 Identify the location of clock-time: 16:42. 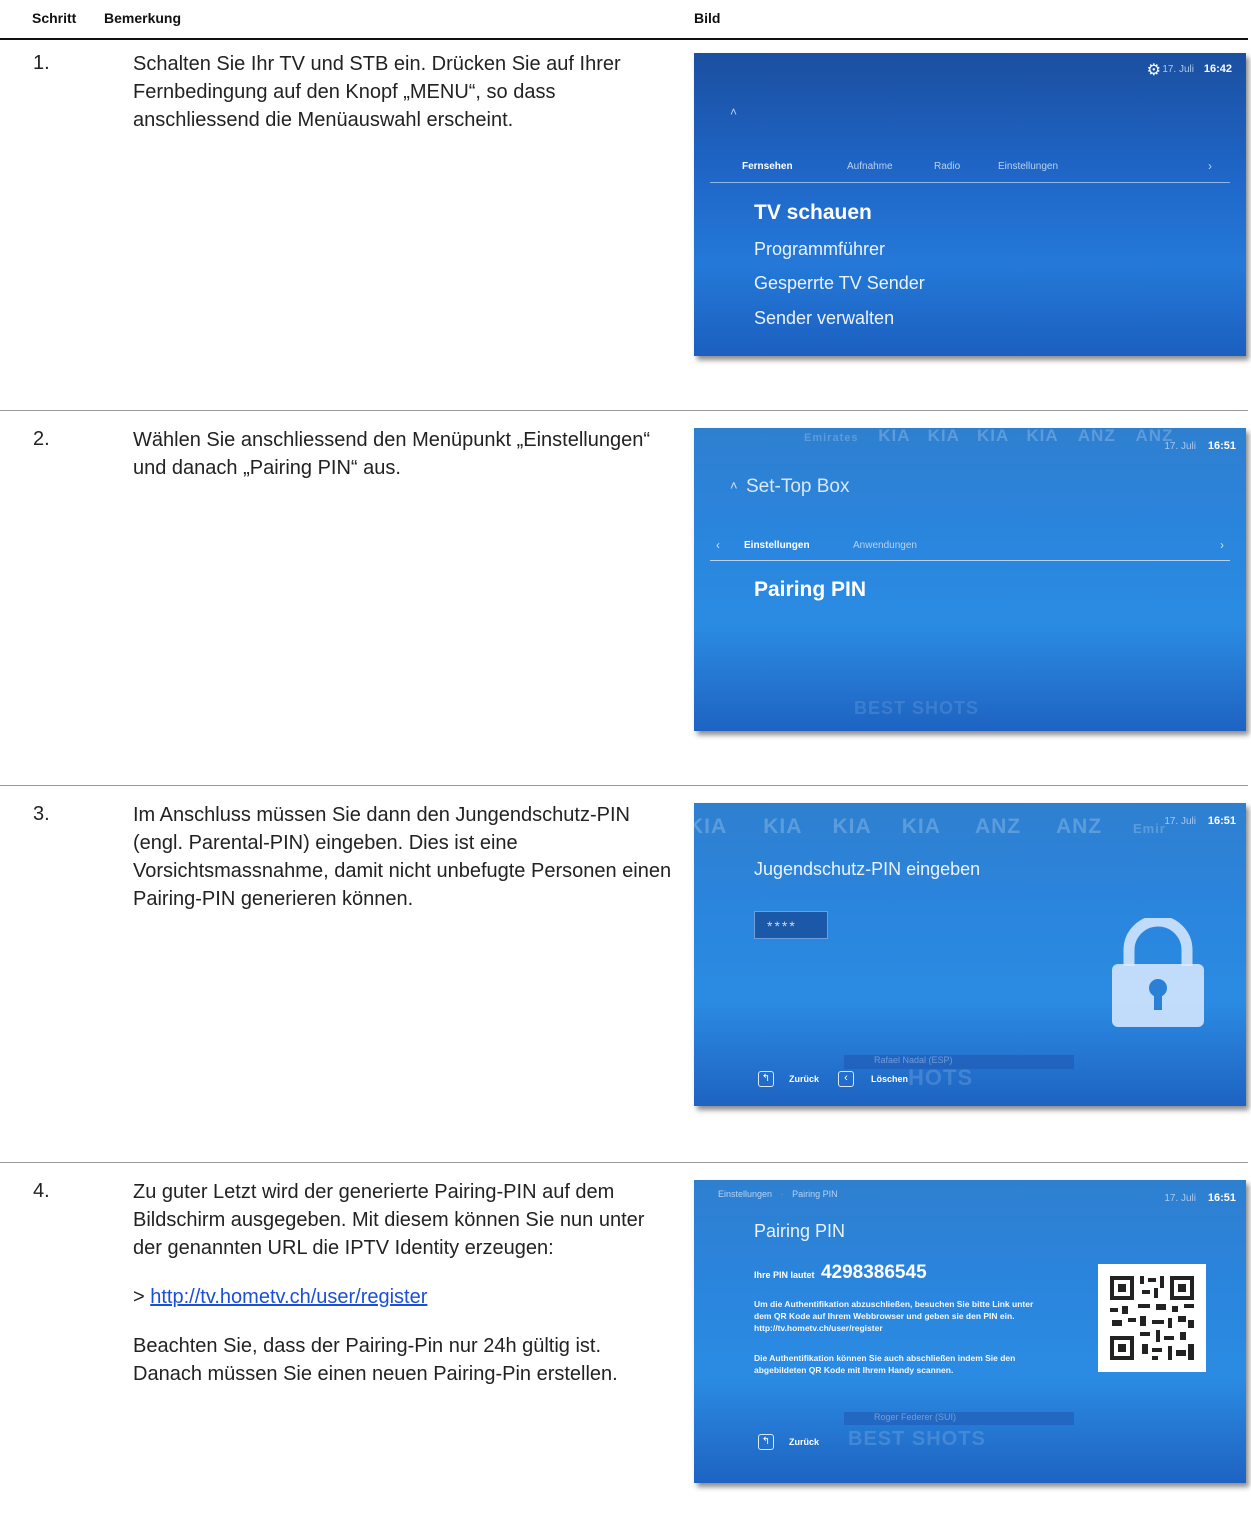
(1217, 69).